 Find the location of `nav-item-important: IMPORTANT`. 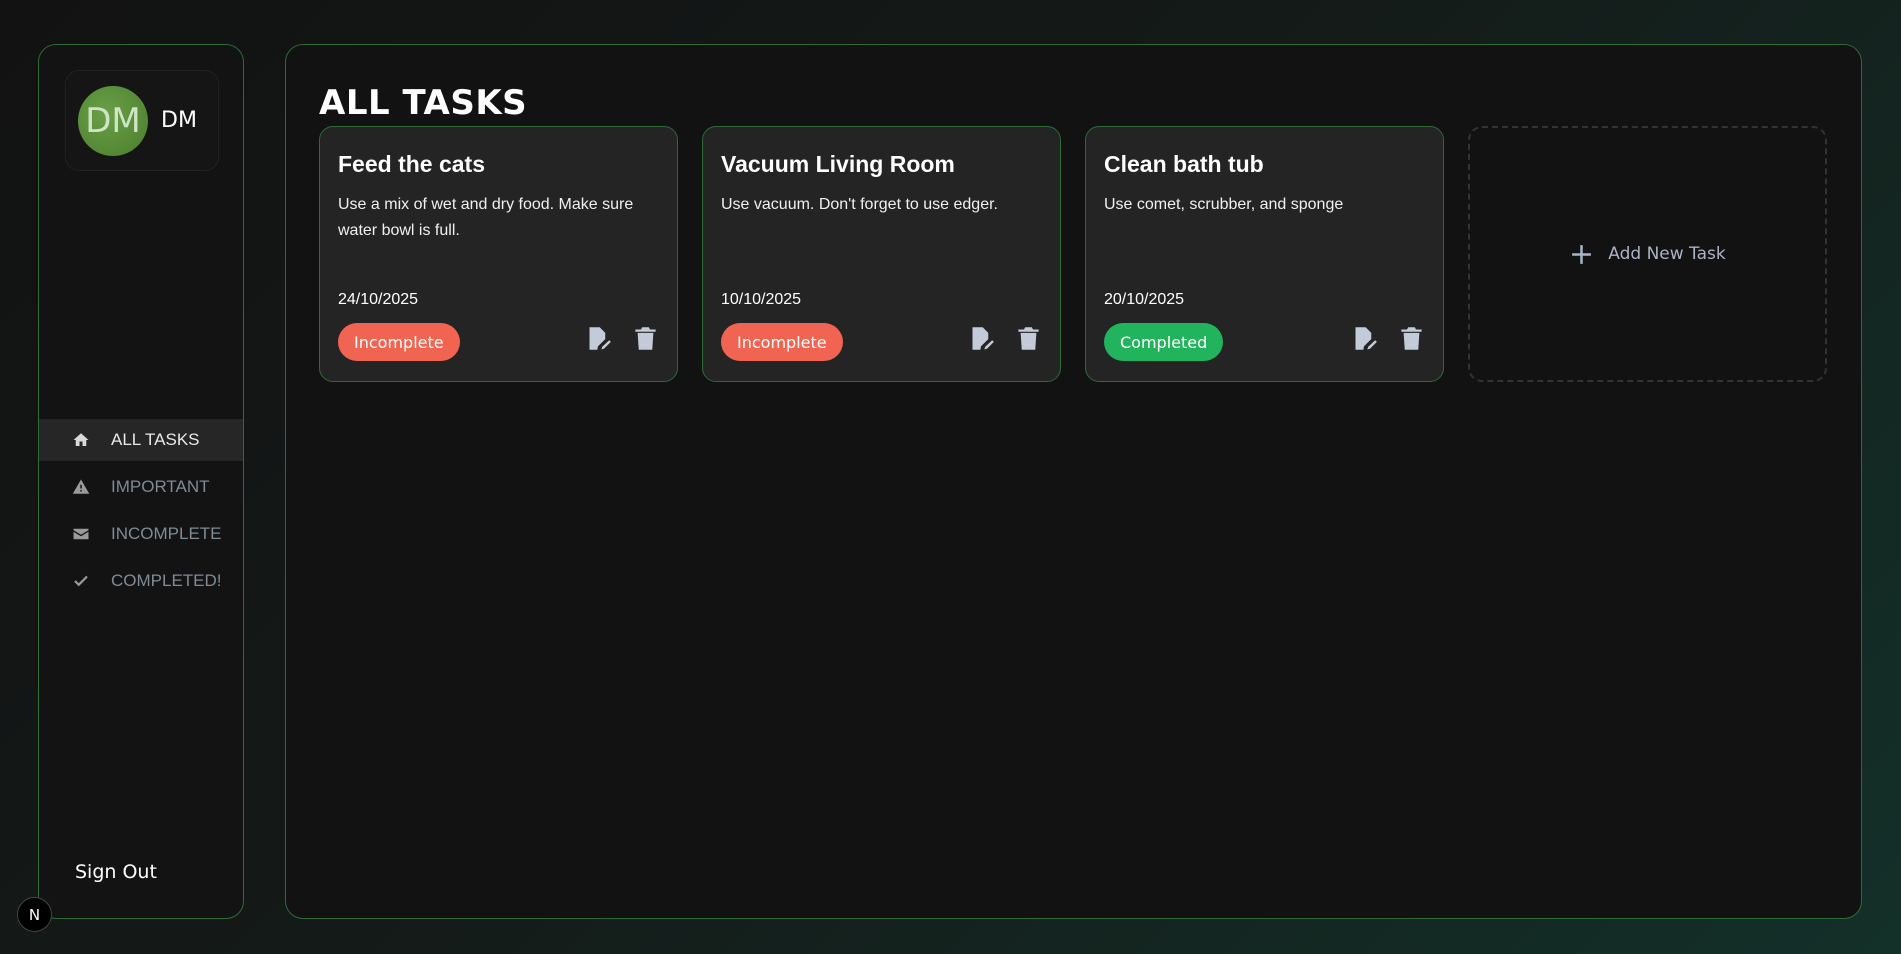

nav-item-important: IMPORTANT is located at coordinates (141, 487).